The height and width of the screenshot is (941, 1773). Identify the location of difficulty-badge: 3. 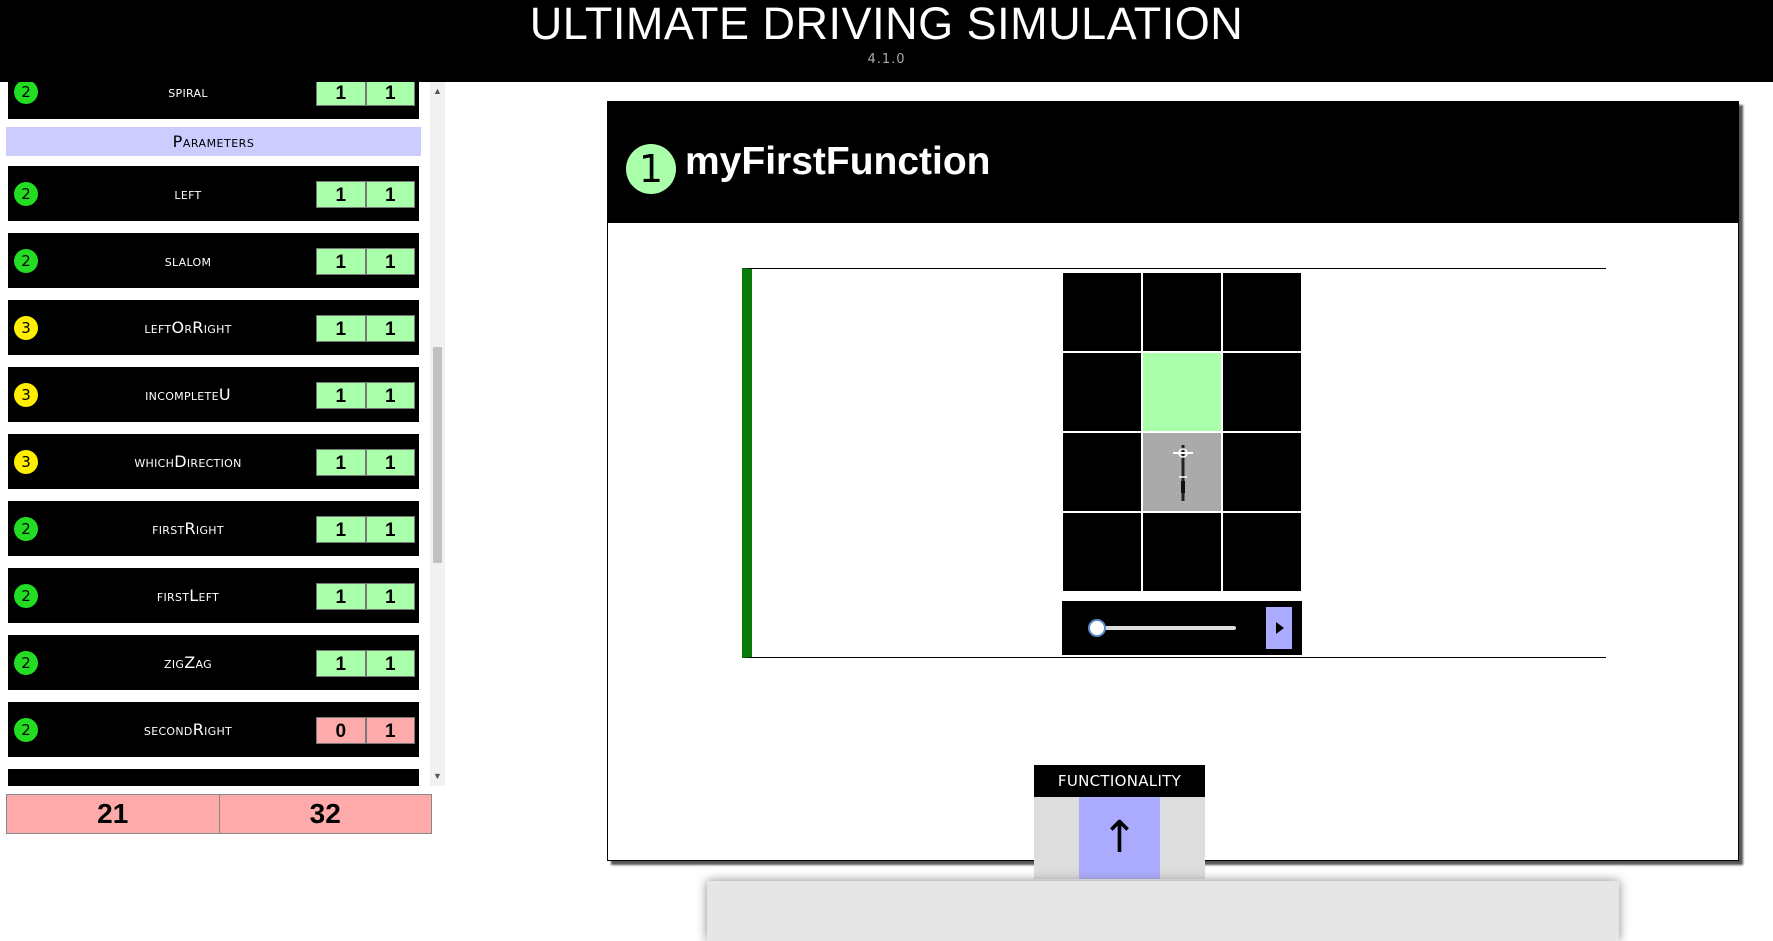
(26, 395).